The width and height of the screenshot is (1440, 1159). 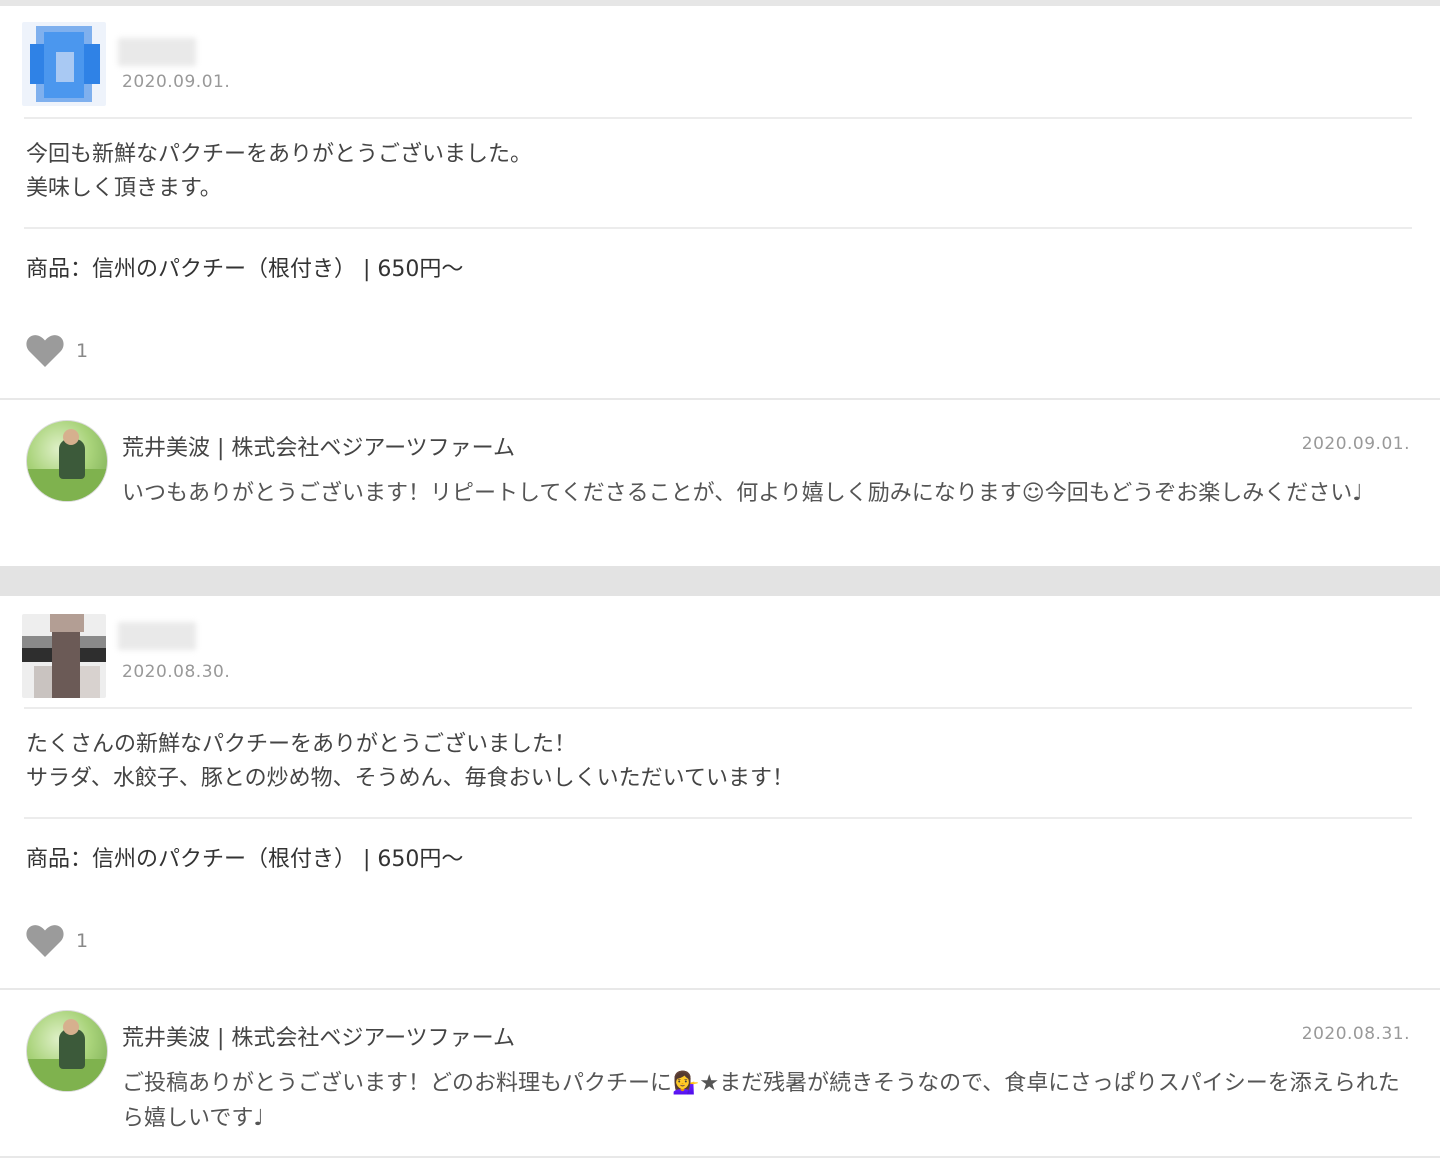 What do you see at coordinates (1355, 444) in the screenshot?
I see `reply-date: 2020.09.01.` at bounding box center [1355, 444].